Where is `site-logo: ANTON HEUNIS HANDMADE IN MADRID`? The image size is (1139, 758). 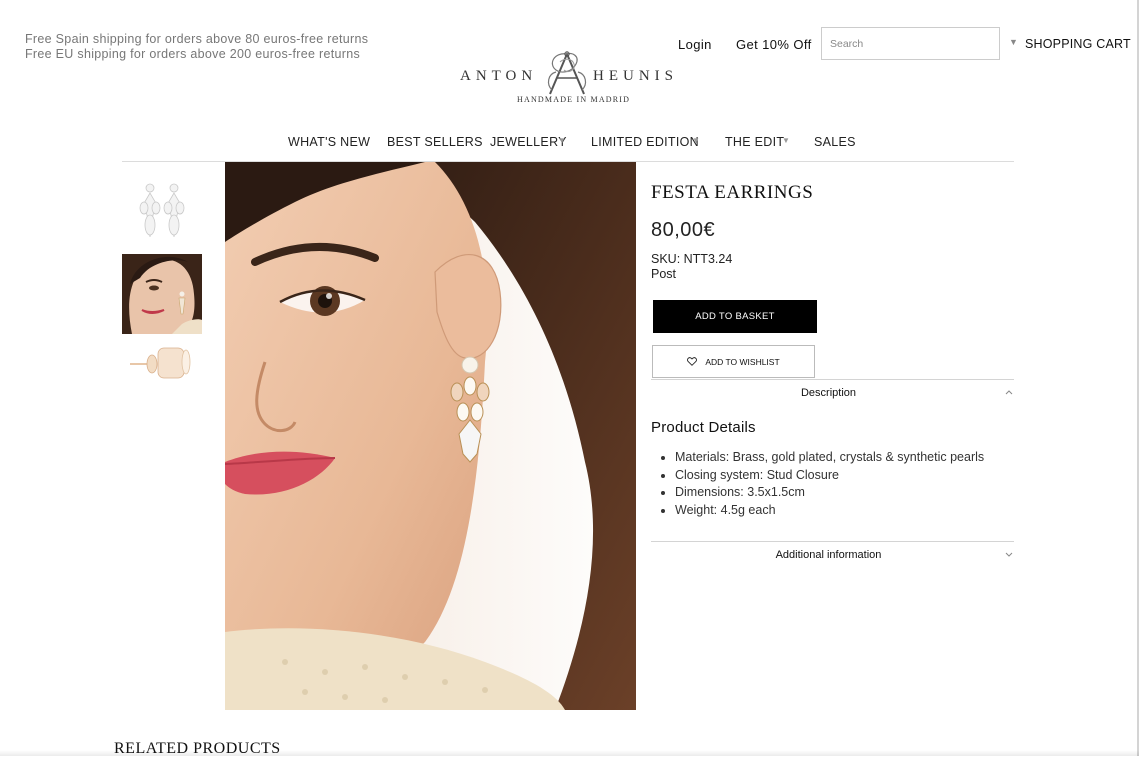
site-logo: ANTON HEUNIS HANDMADE IN MADRID is located at coordinates (571, 79).